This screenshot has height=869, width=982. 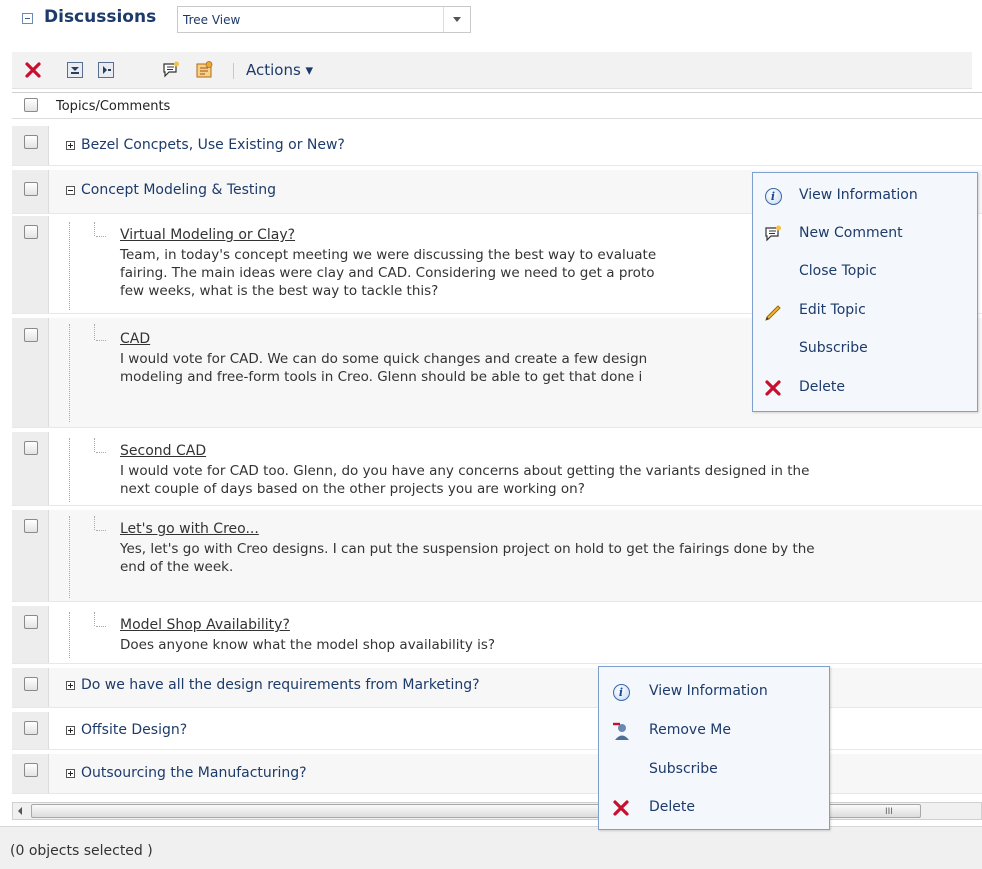 I want to click on select-all-checkbox, so click(x=31, y=105).